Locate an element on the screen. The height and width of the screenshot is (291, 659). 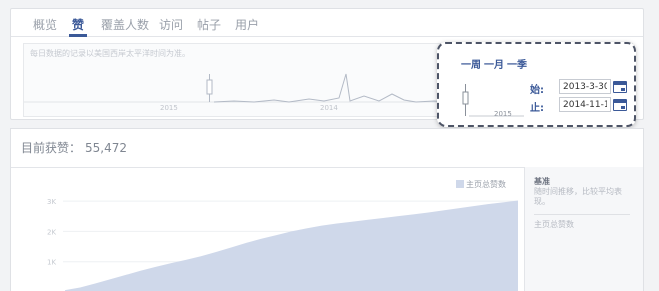
tab-visits: 访问 is located at coordinates (171, 24).